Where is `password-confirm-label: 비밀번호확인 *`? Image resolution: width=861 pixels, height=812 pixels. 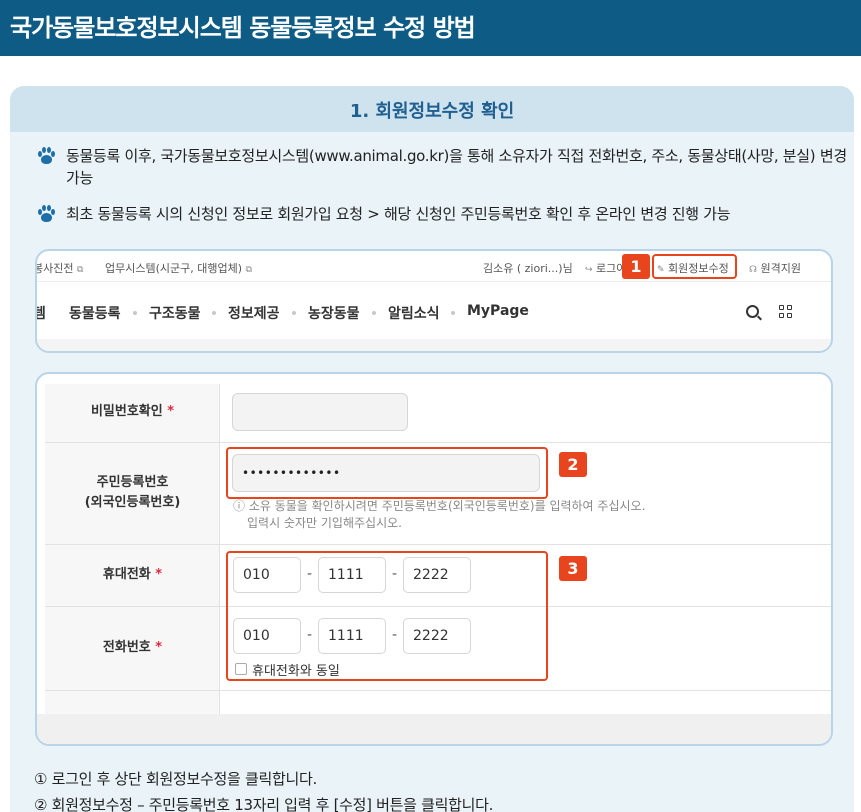
password-confirm-label: 비밀번호확인 * is located at coordinates (132, 411).